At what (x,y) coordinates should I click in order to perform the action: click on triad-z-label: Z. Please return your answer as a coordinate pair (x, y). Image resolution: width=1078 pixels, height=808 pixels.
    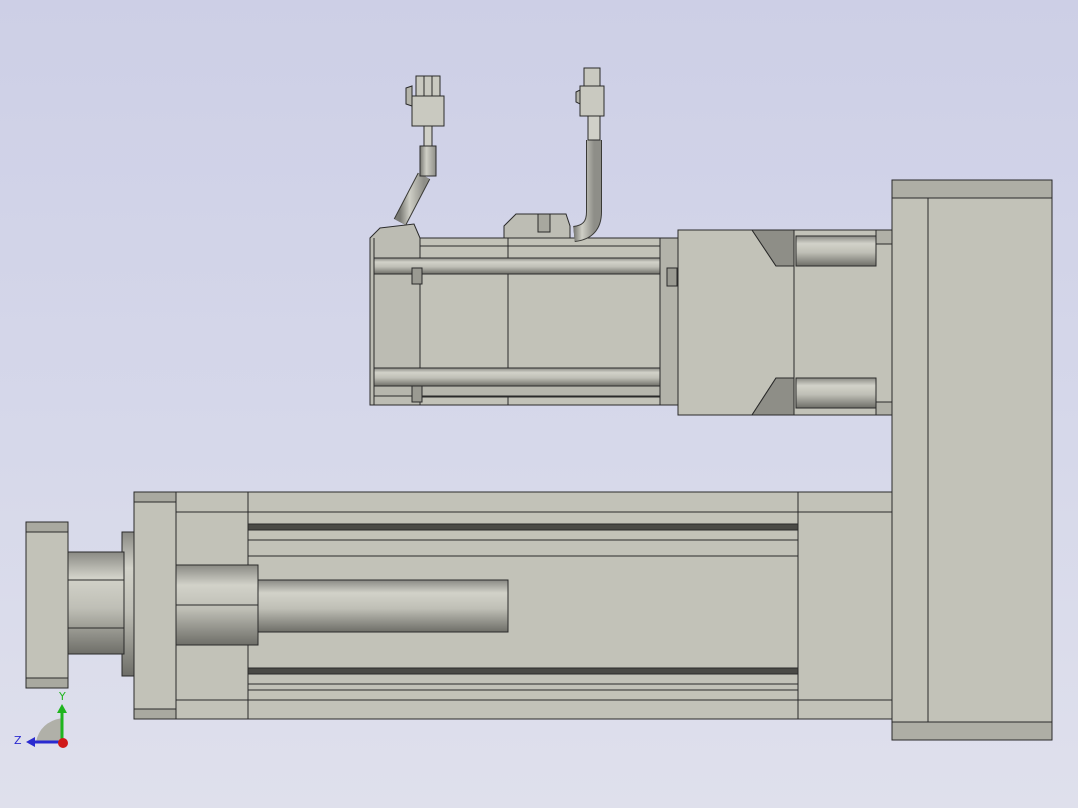
    Looking at the image, I should click on (18, 740).